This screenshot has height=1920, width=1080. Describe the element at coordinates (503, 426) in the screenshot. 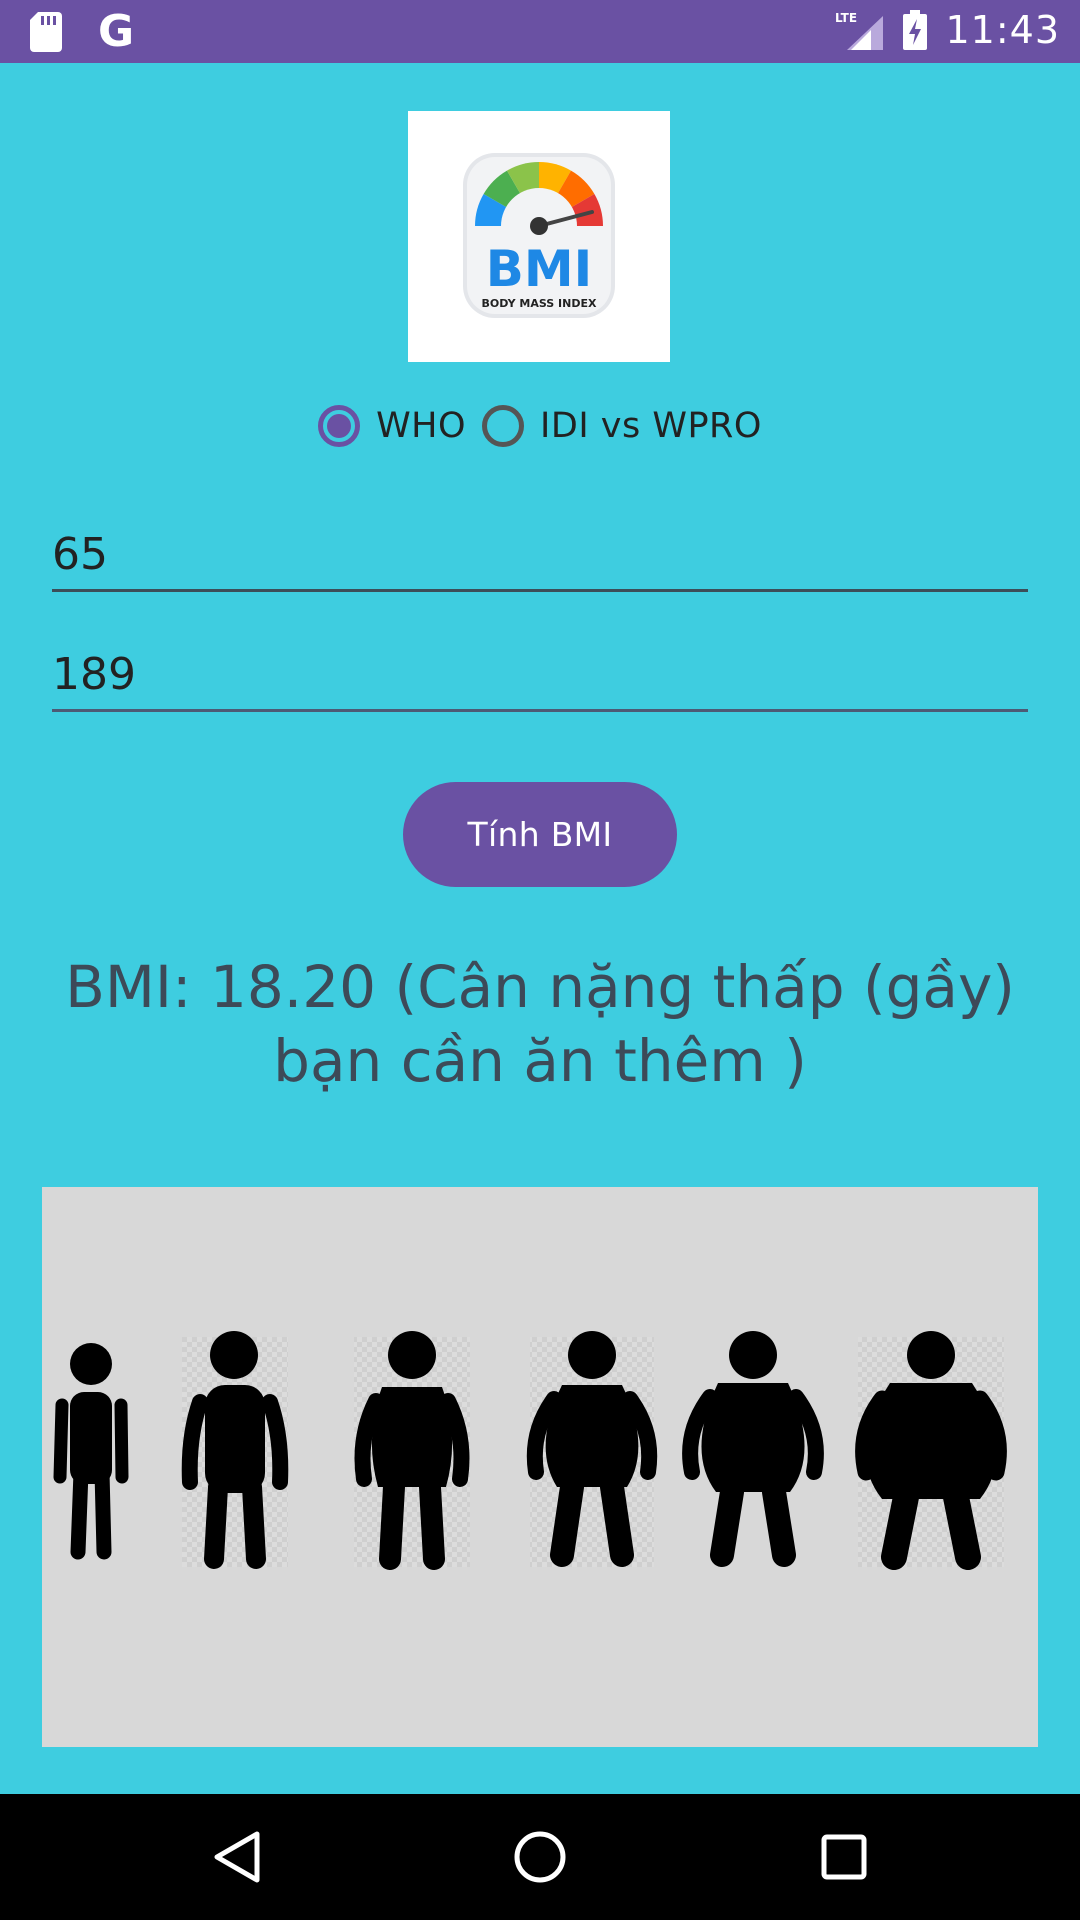

I see `radio-idi-wpro-circle` at that location.